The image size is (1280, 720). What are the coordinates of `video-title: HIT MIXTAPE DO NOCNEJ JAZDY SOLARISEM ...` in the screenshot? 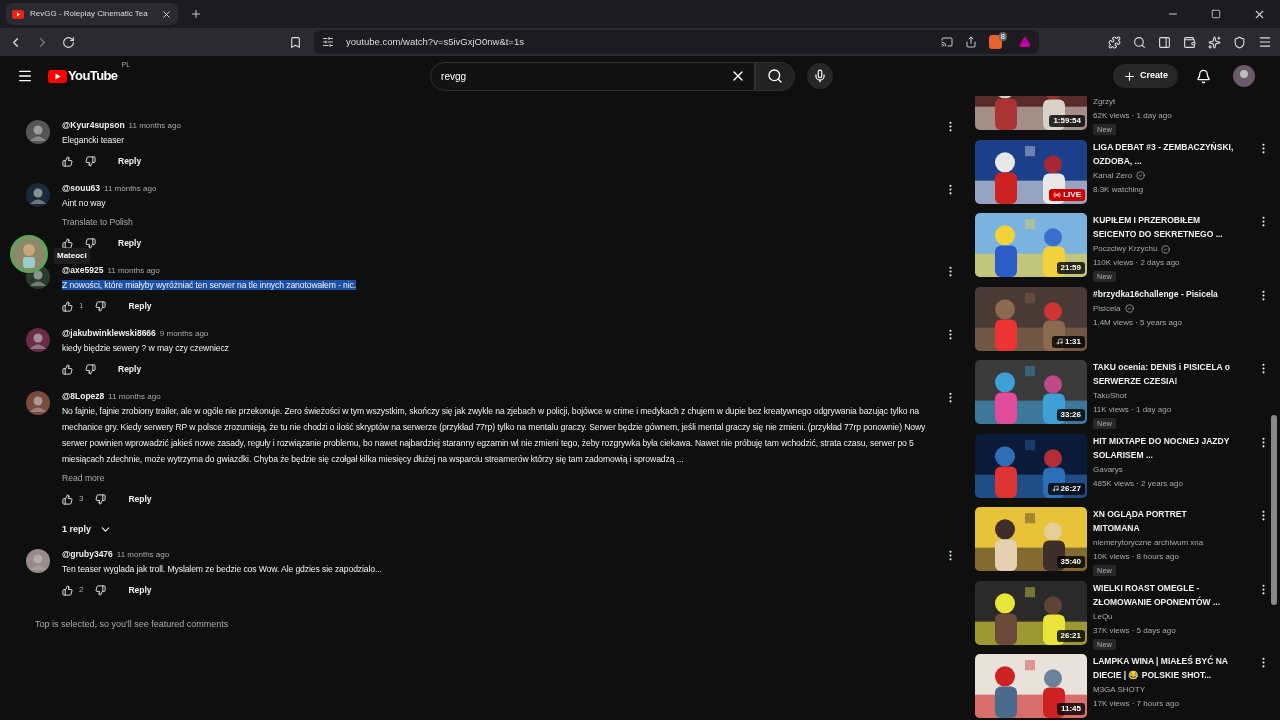 It's located at (1163, 447).